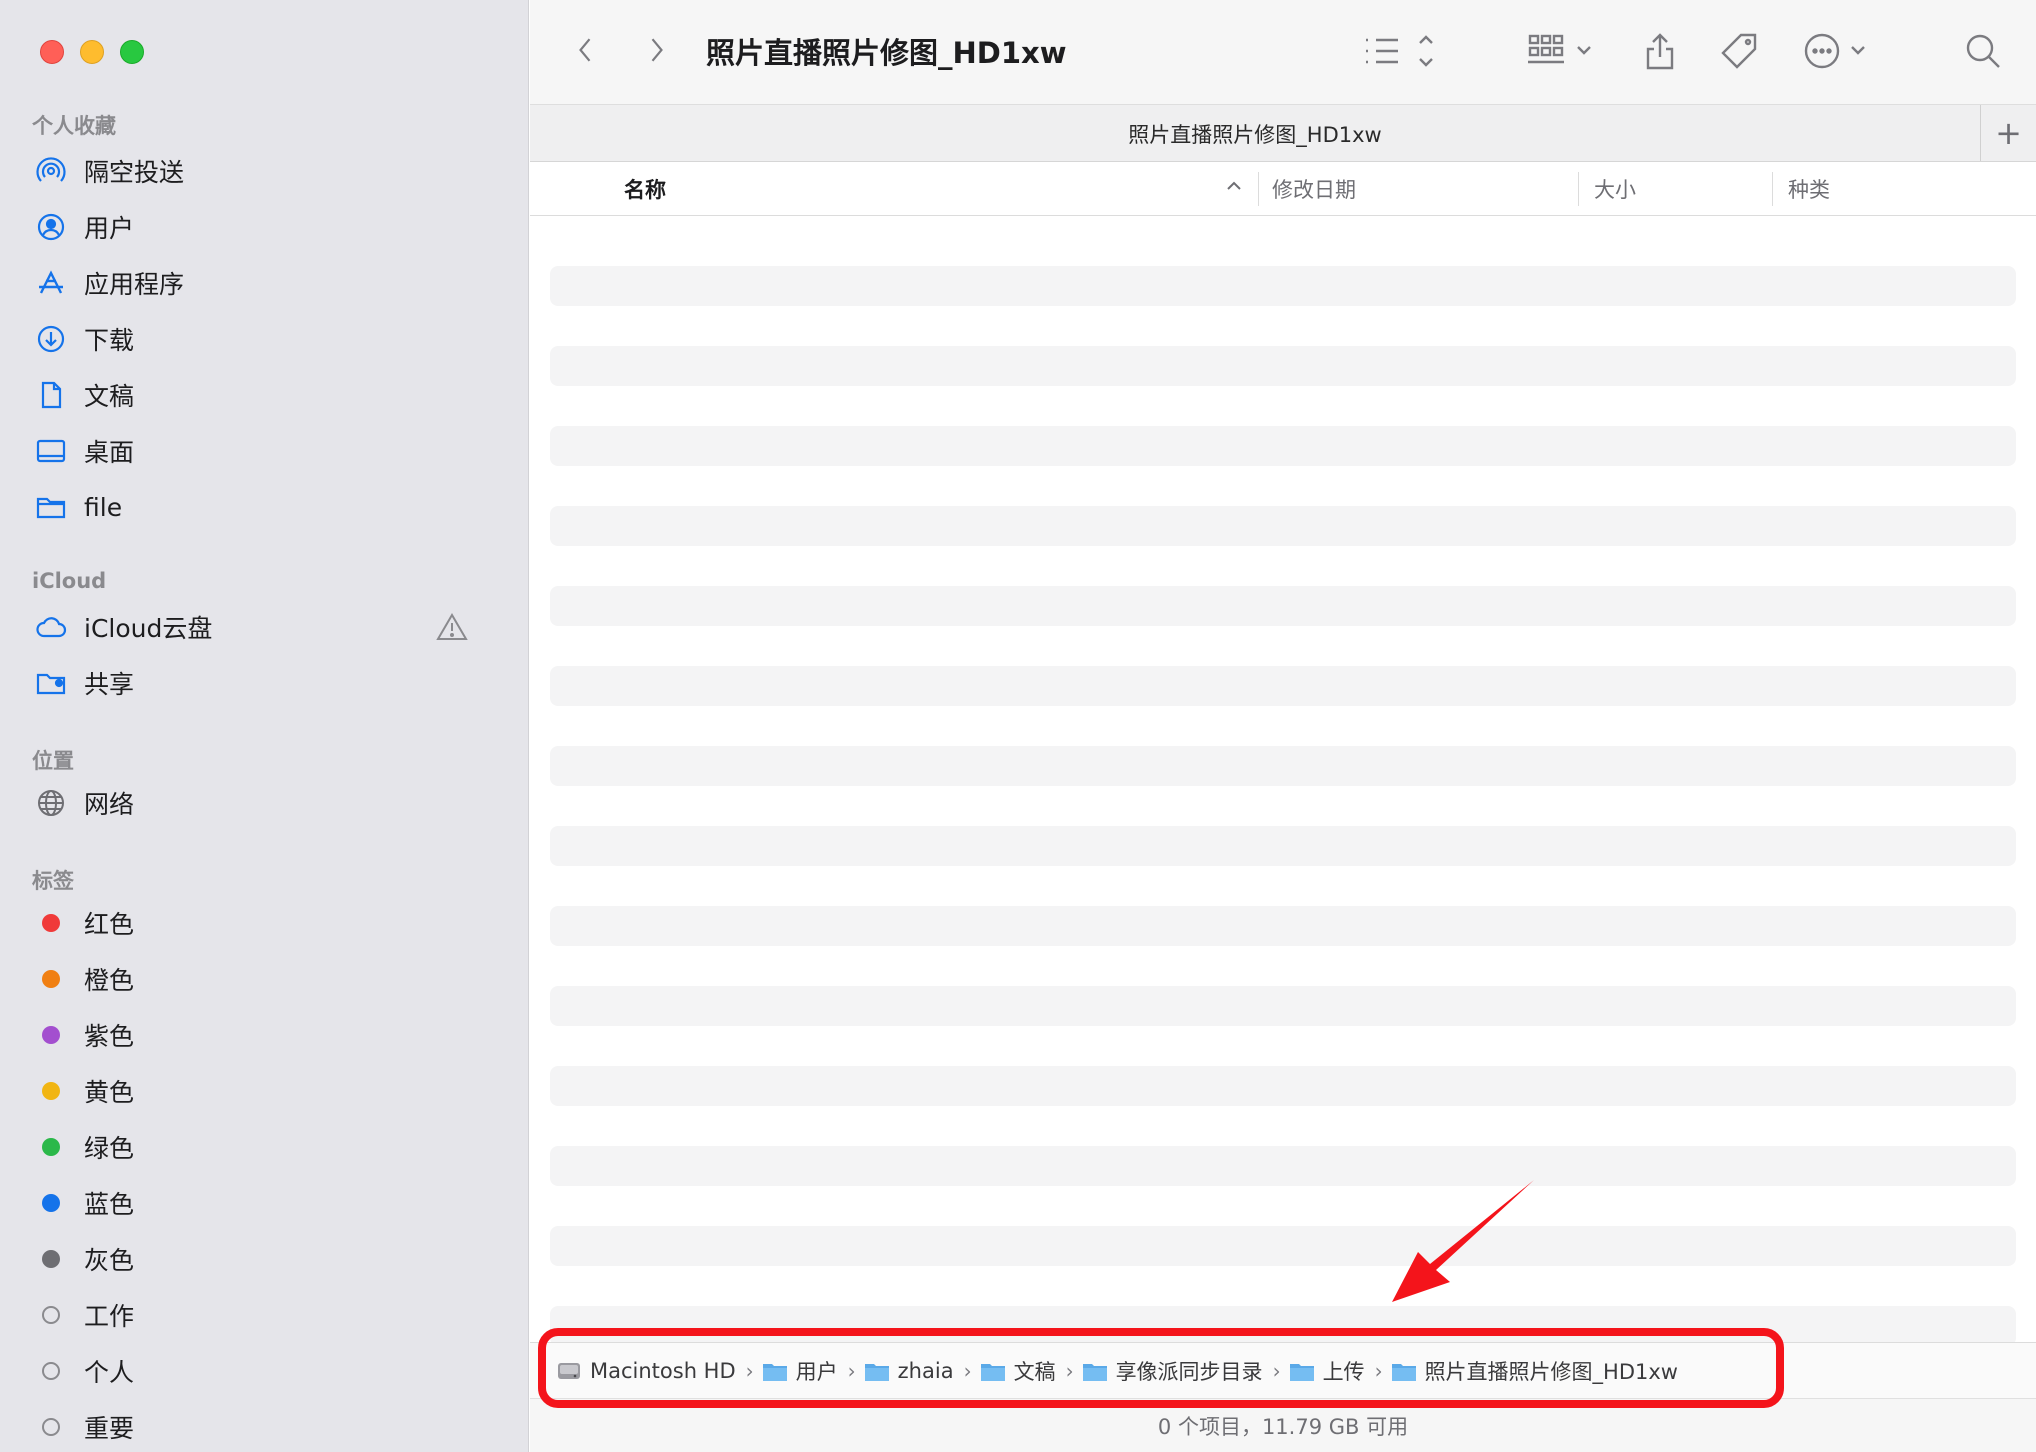 Image resolution: width=2036 pixels, height=1452 pixels. I want to click on sidebar-item-desktop: 桌面, so click(270, 451).